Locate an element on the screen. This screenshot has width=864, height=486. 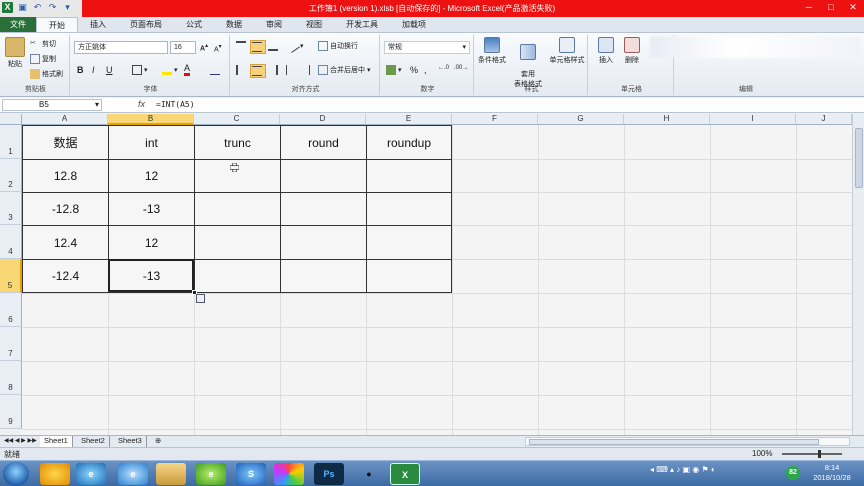
vertical-scrollbar is located at coordinates (858, 274).